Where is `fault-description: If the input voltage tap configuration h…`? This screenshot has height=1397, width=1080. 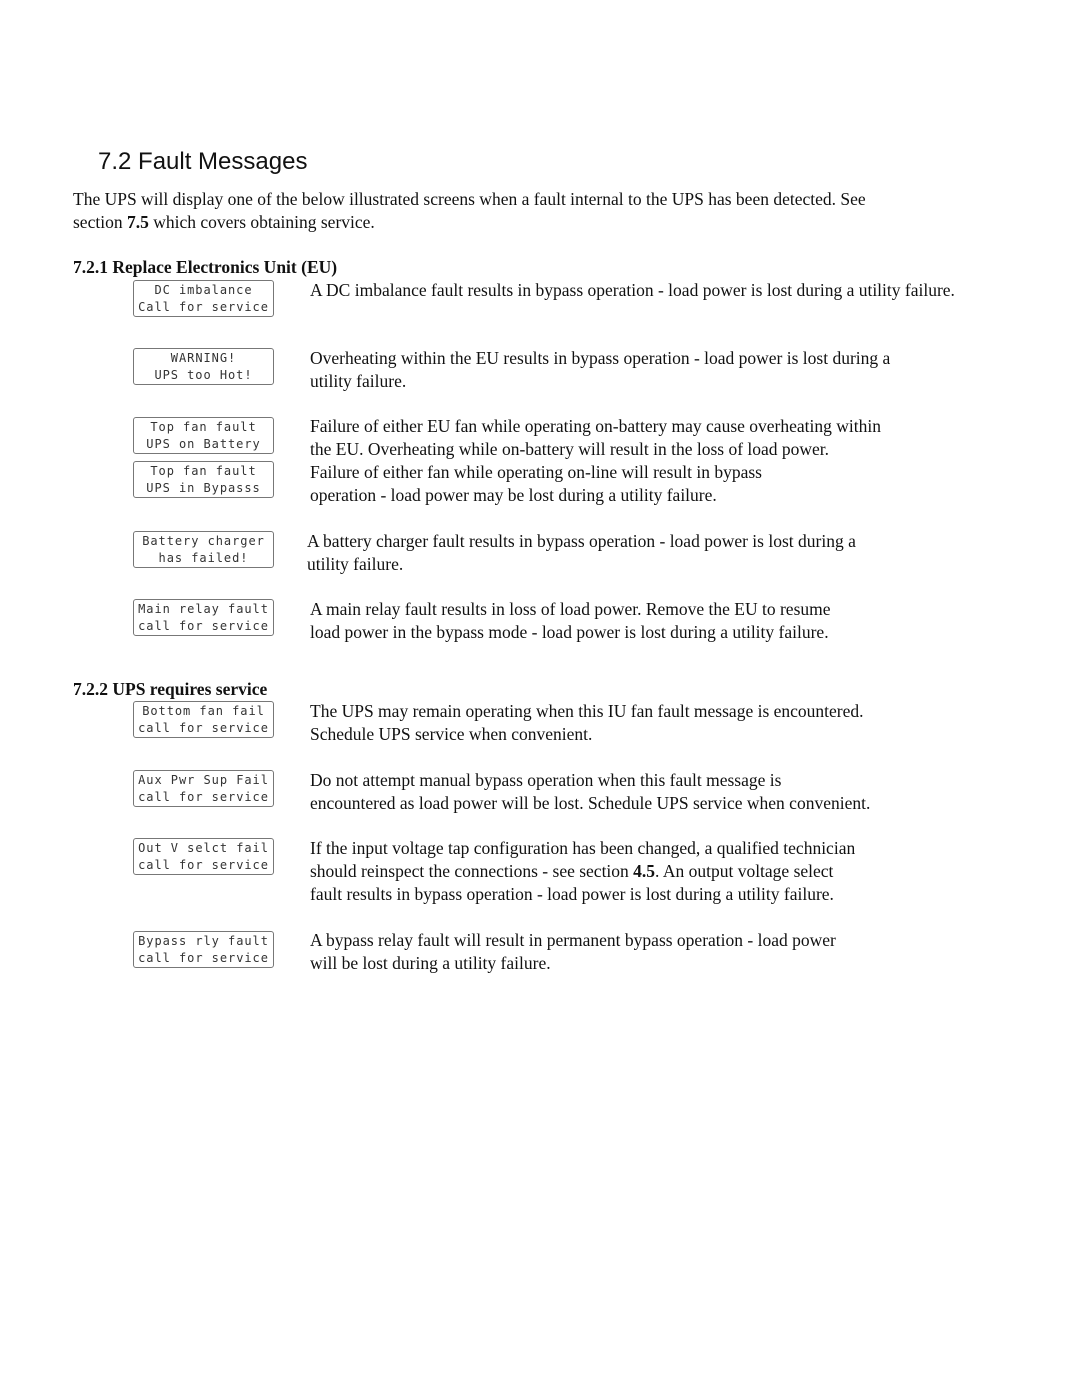
fault-description: If the input voltage tap configuration h… is located at coordinates (582, 871).